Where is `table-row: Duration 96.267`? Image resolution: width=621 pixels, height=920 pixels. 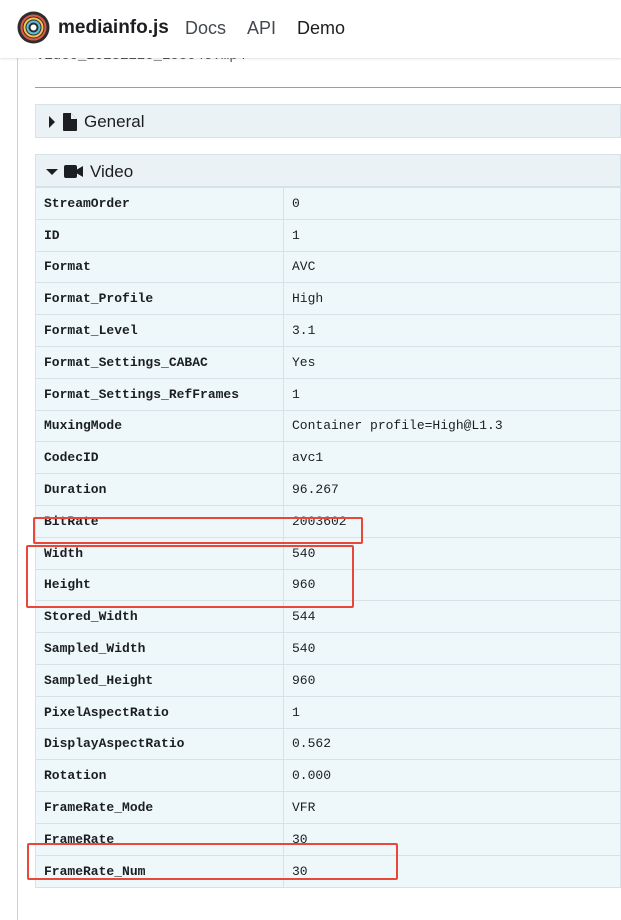
table-row: Duration 96.267 is located at coordinates (328, 489).